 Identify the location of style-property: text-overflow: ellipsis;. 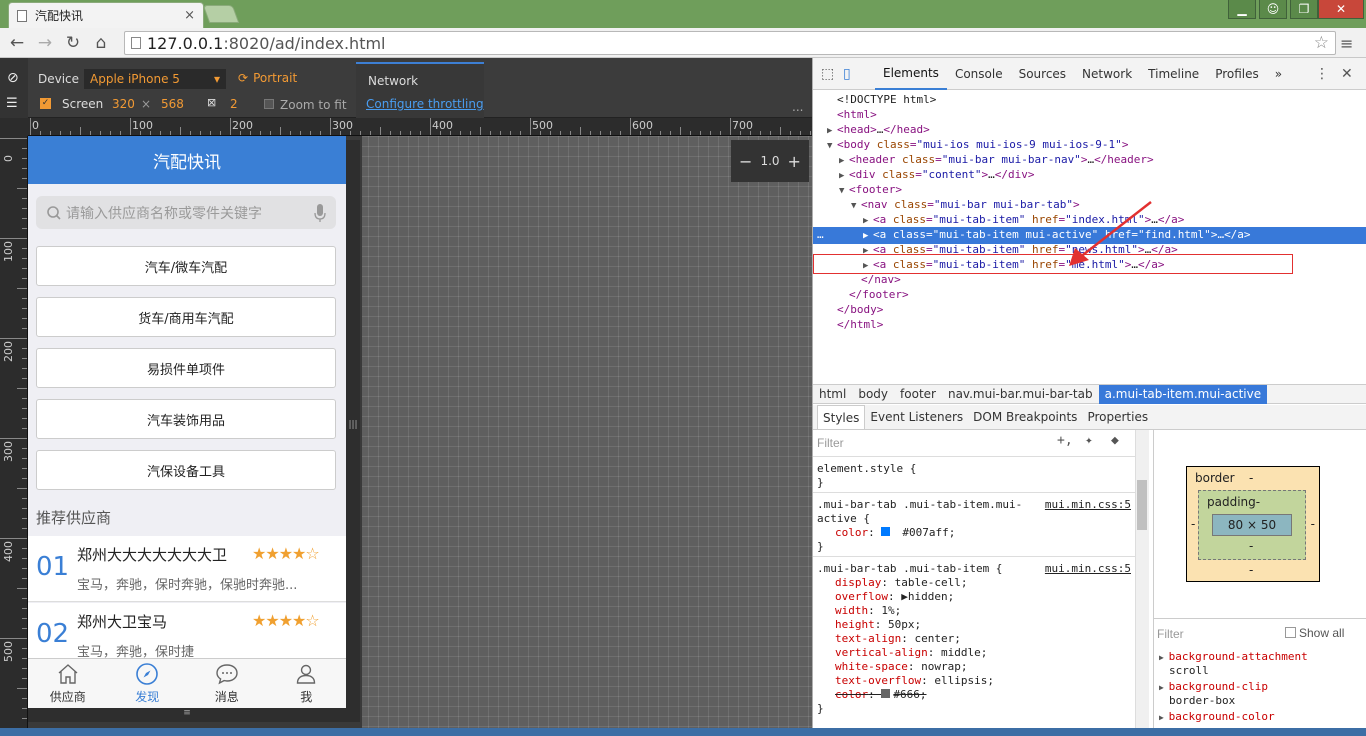
(914, 681).